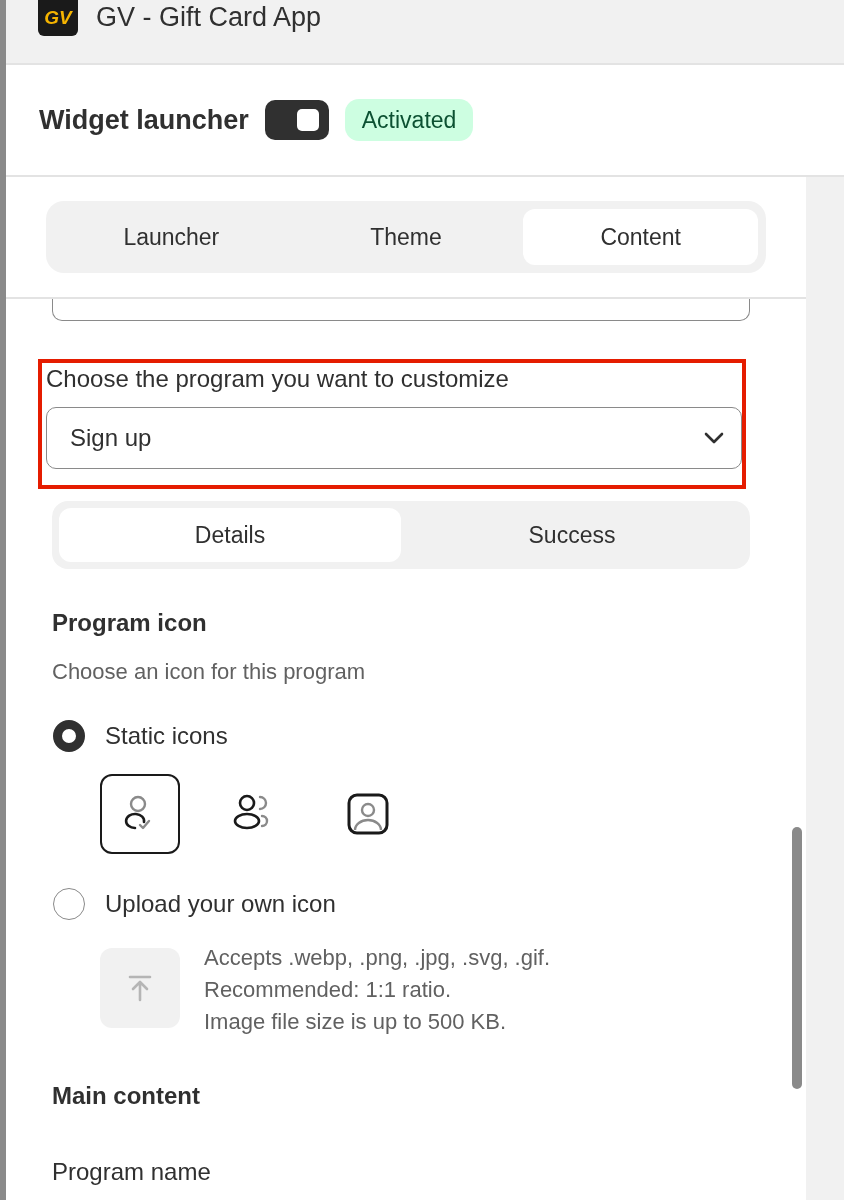 This screenshot has width=844, height=1200. What do you see at coordinates (401, 310) in the screenshot?
I see `text-field` at bounding box center [401, 310].